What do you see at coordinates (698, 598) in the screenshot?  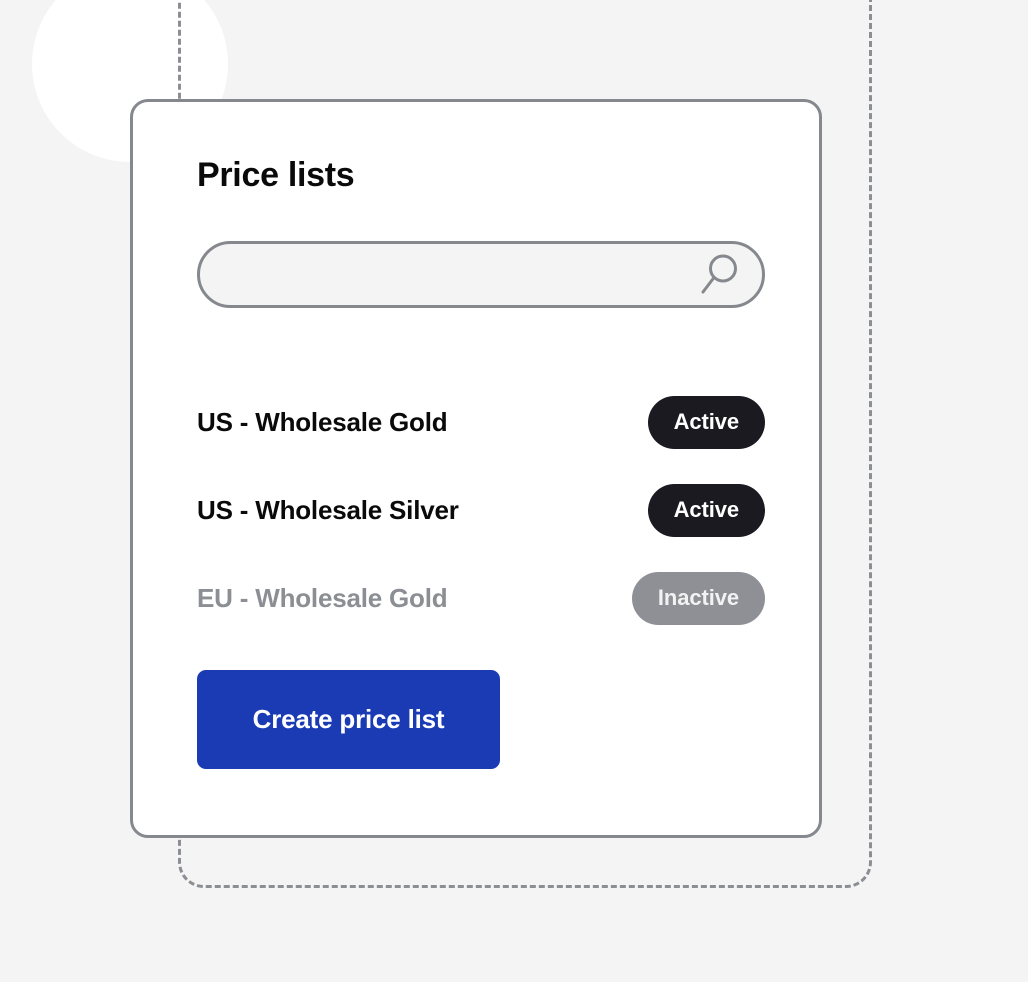 I see `status-badge: Inactive` at bounding box center [698, 598].